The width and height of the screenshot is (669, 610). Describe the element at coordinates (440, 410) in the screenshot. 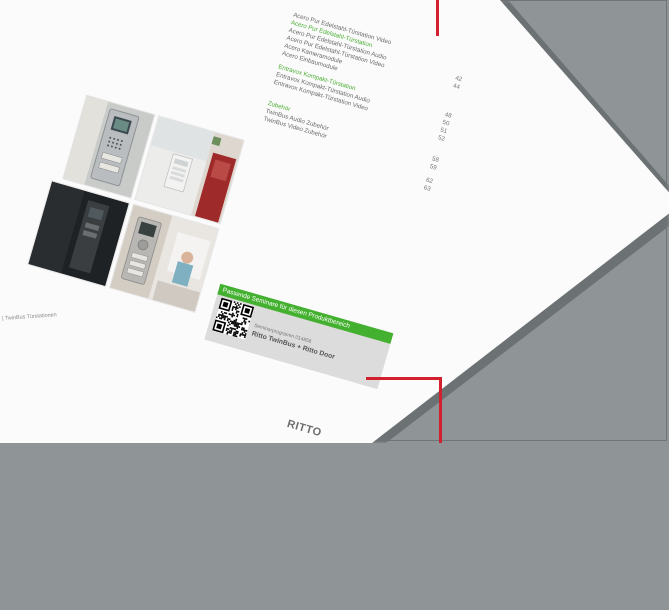

I see `red-marker-vertical` at that location.